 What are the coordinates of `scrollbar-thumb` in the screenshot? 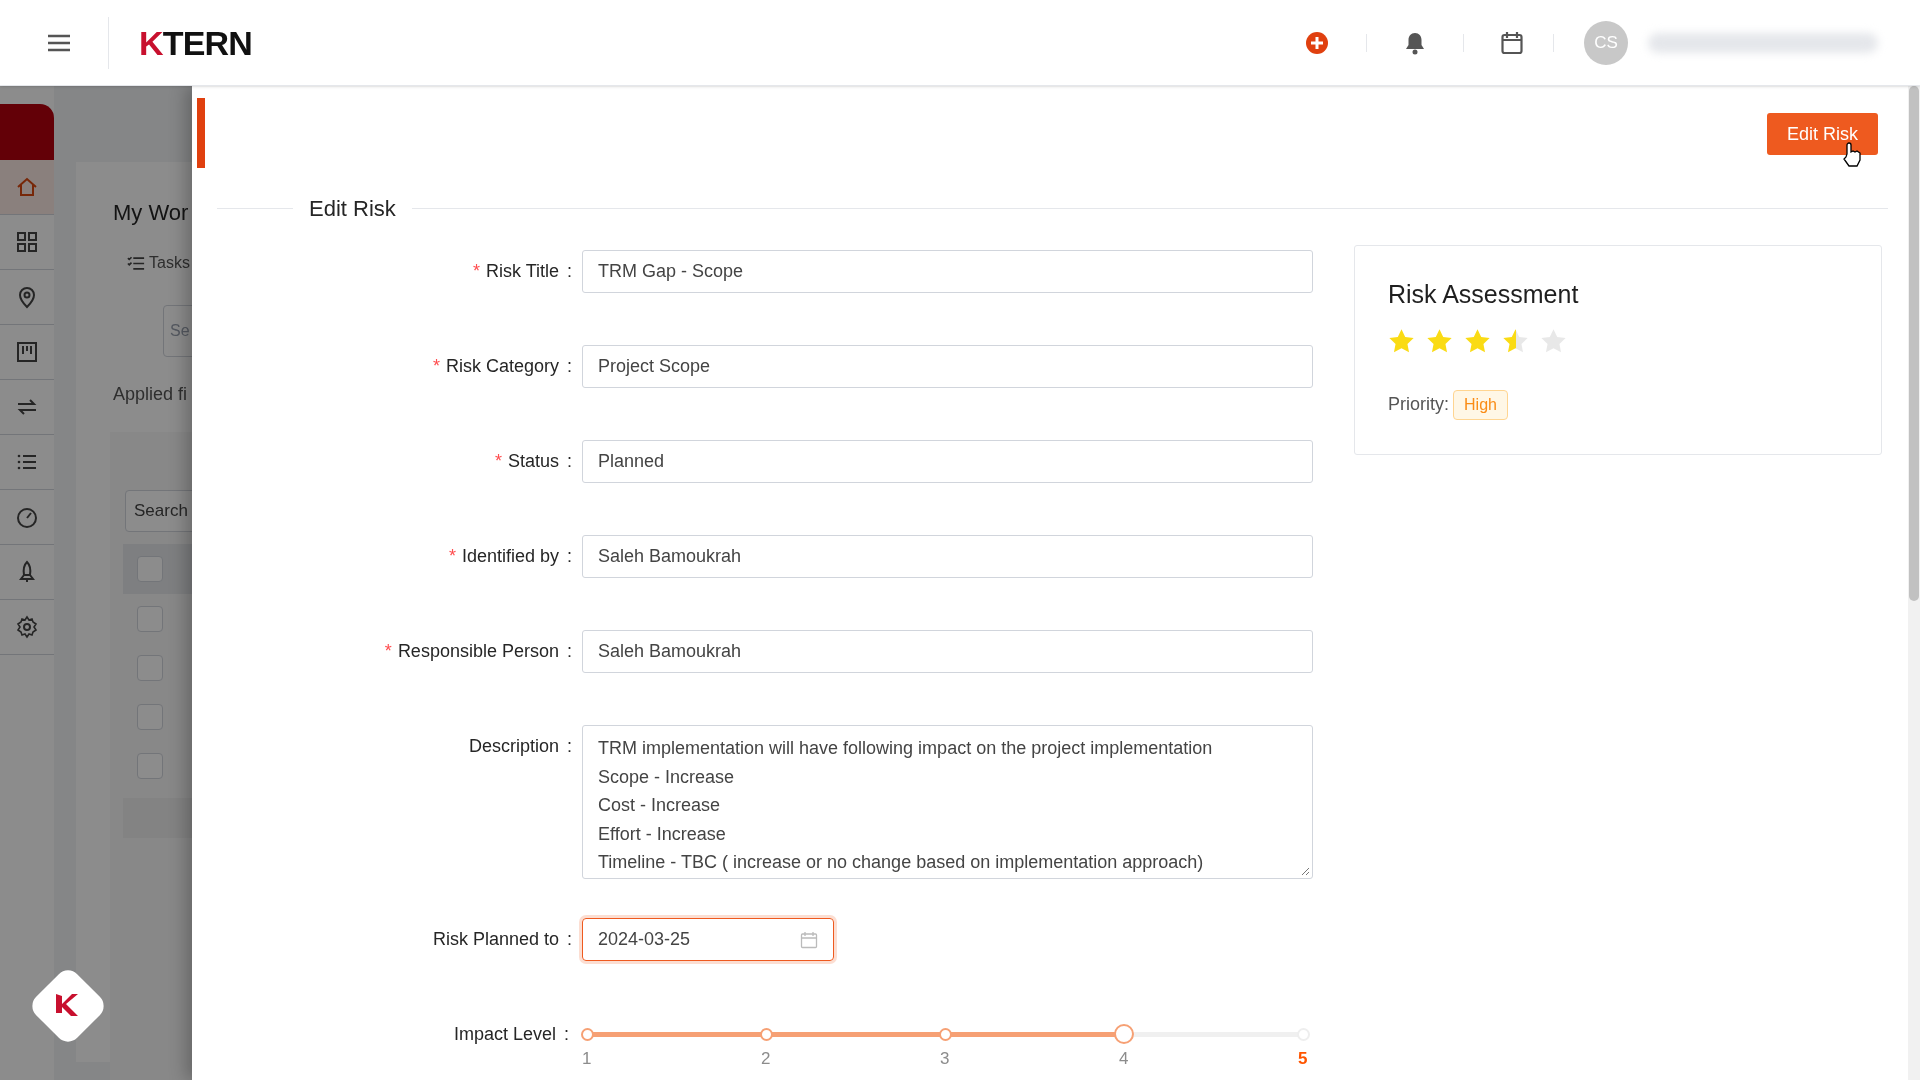 It's located at (1914, 343).